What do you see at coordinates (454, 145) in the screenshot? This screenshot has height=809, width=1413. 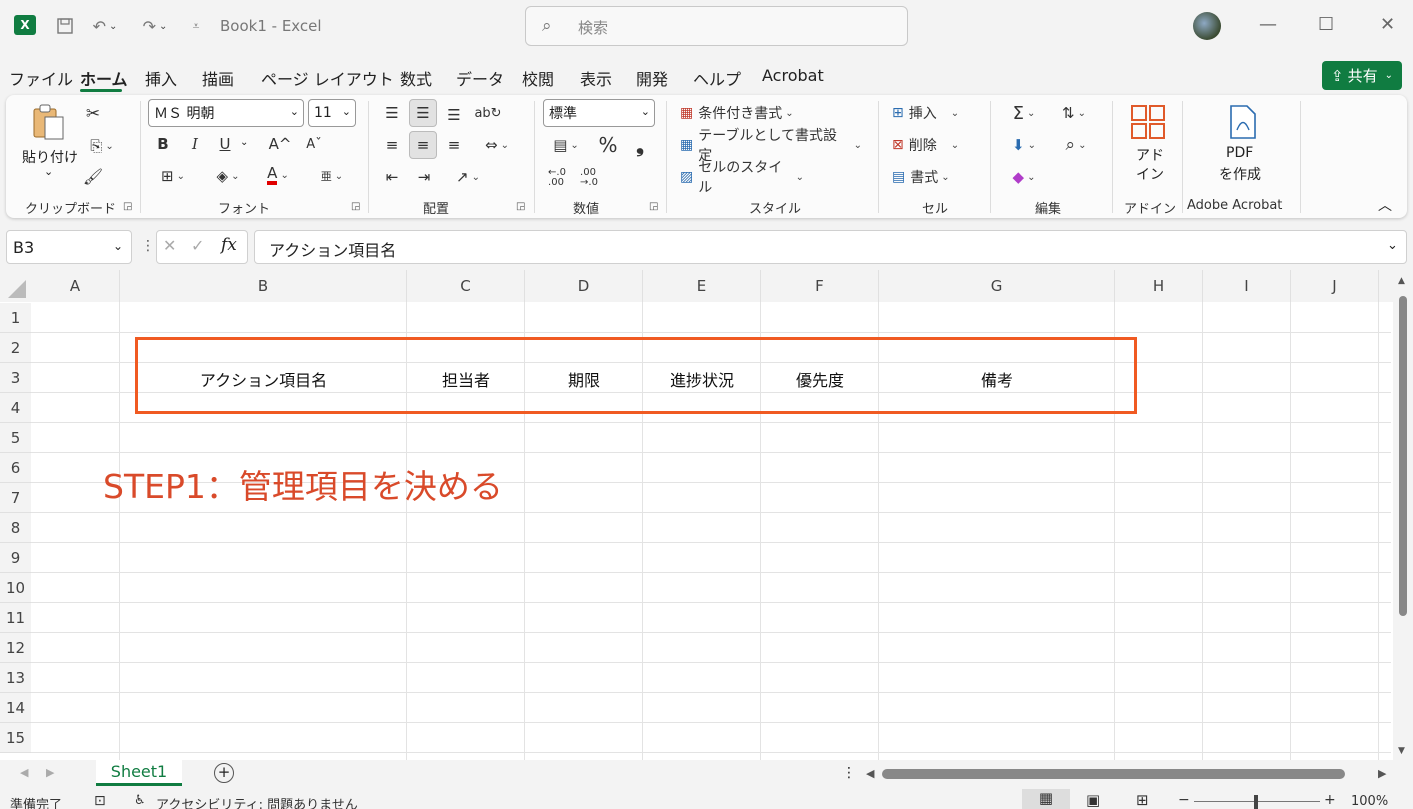 I see `align-right-icon: ≡` at bounding box center [454, 145].